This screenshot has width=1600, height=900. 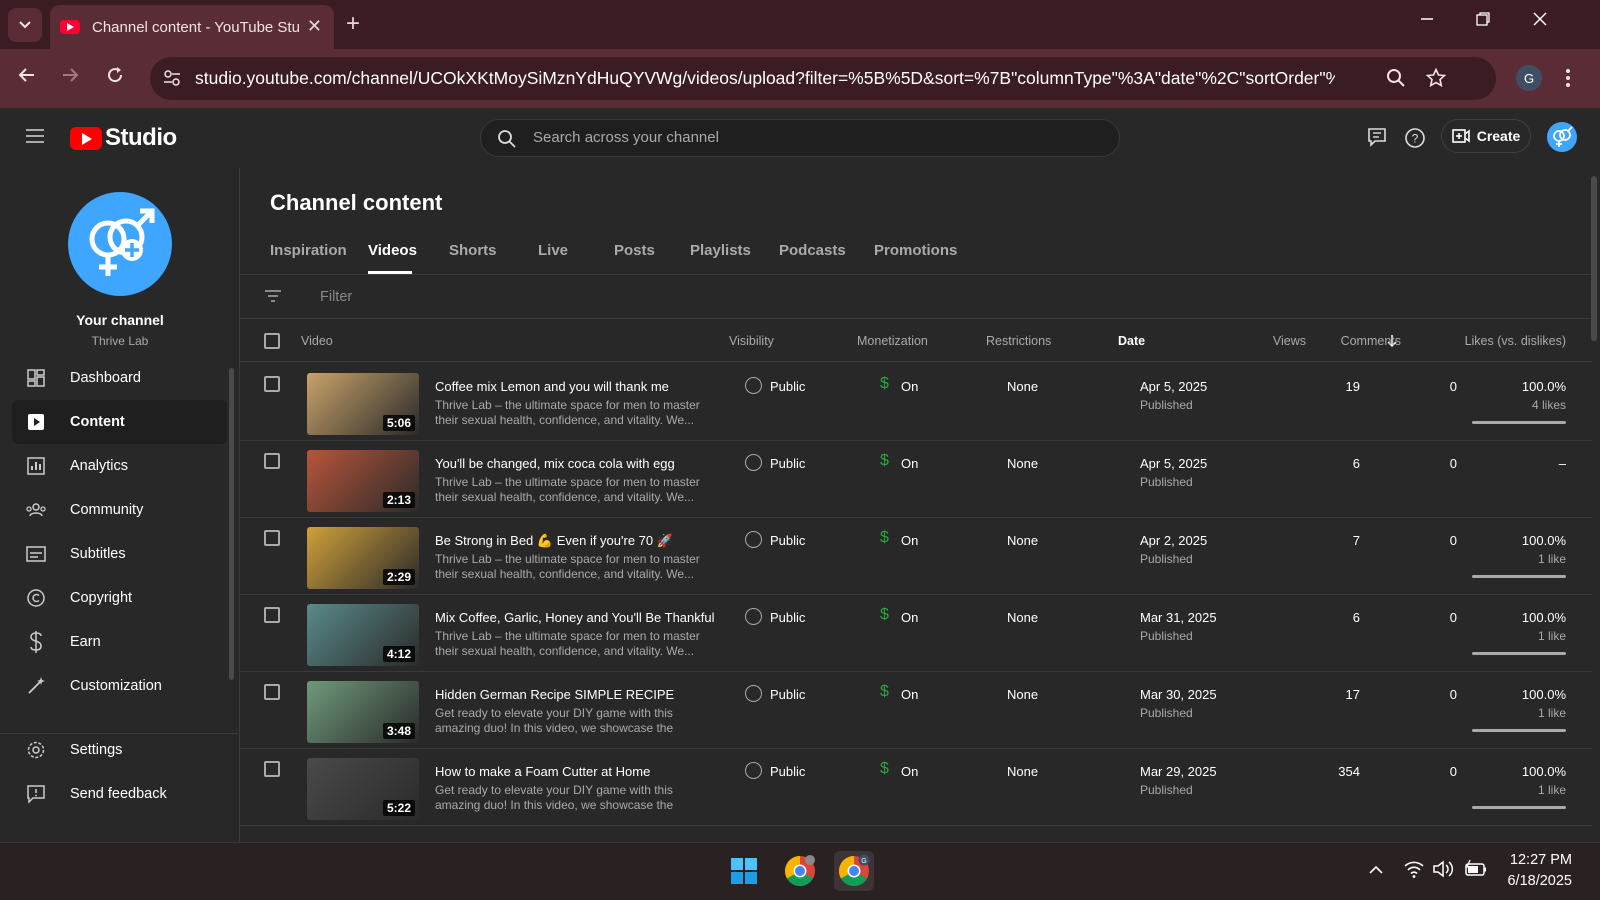 I want to click on menu-icon, so click(x=35, y=136).